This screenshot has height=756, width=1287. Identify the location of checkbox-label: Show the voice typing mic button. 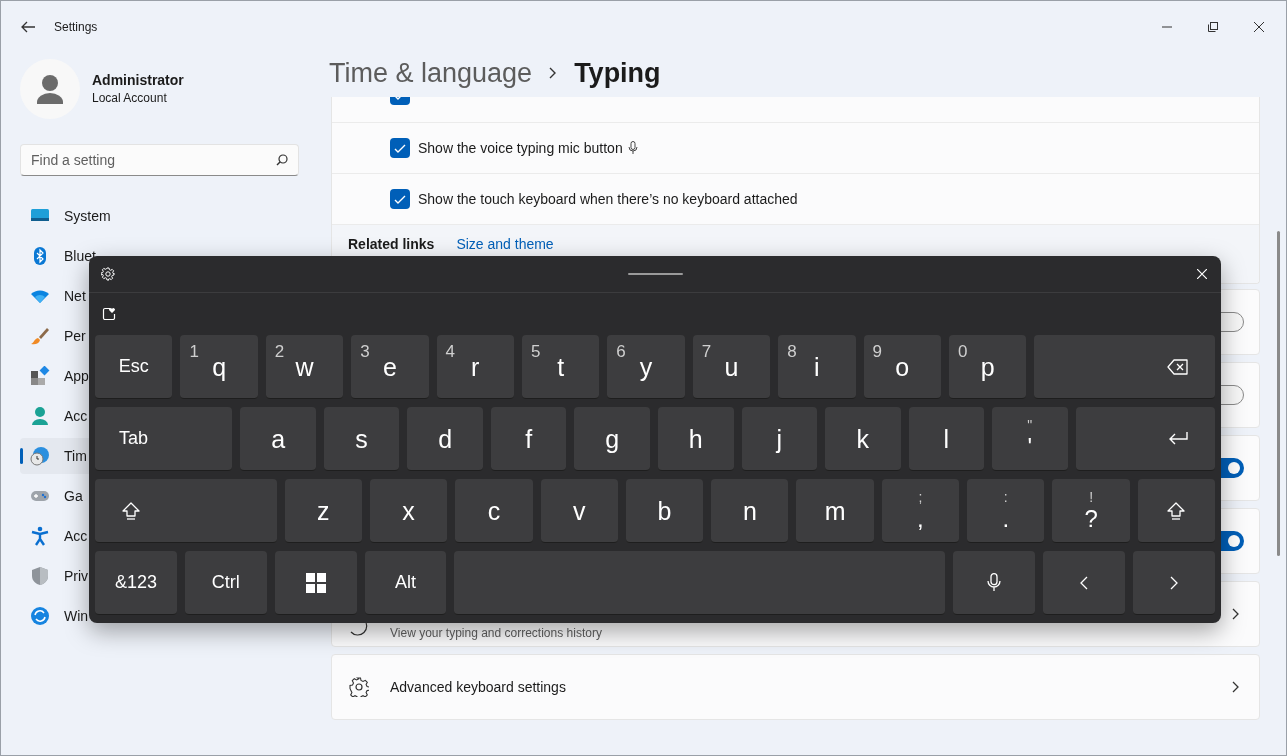
(520, 148).